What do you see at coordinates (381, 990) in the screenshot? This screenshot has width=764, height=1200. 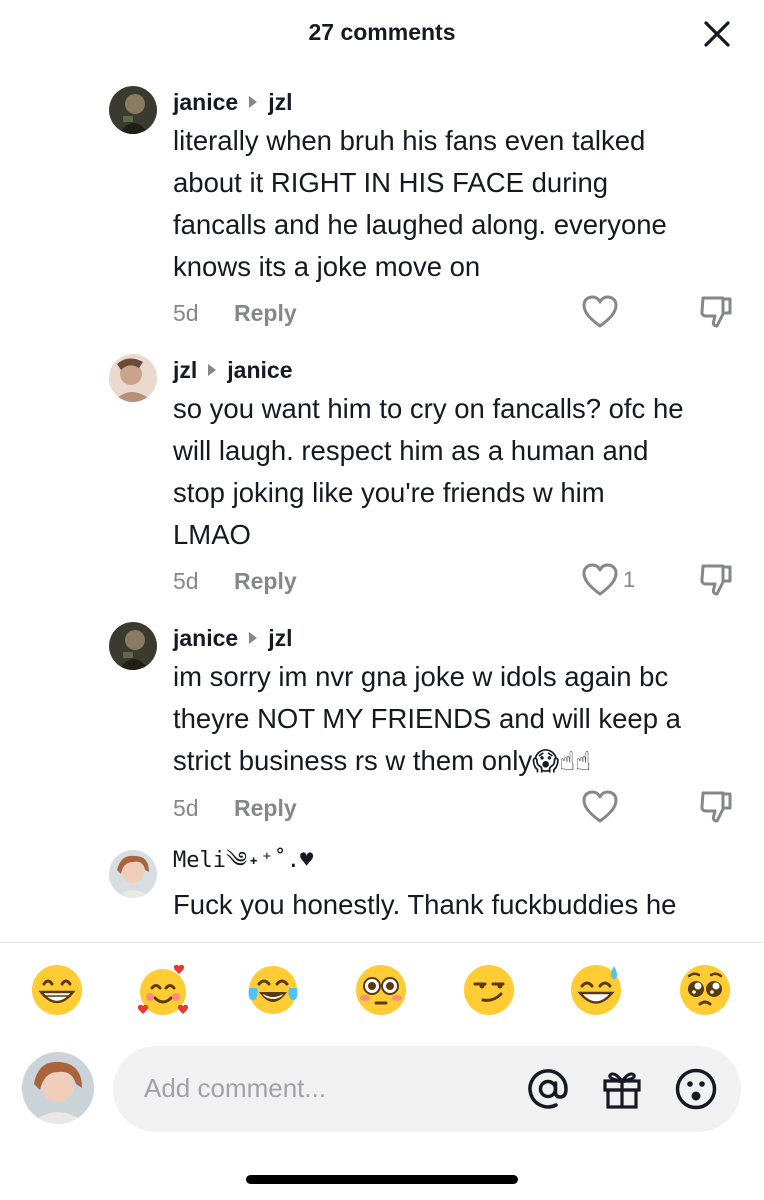 I see `flushed-face-emoji` at bounding box center [381, 990].